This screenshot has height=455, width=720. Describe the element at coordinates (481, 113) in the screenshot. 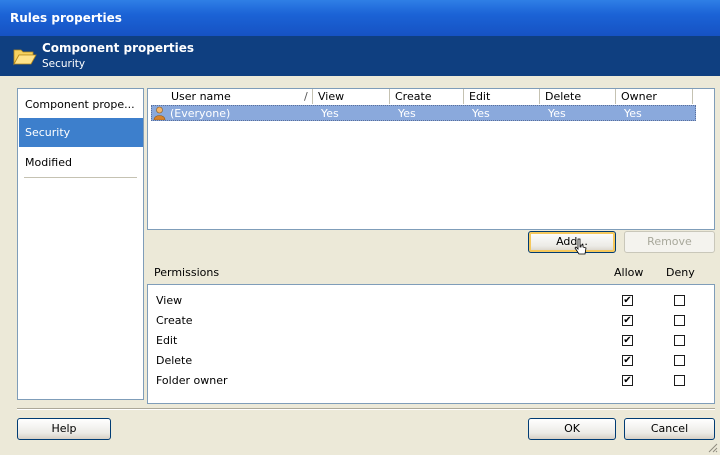

I see `edit-cell: Yes` at that location.